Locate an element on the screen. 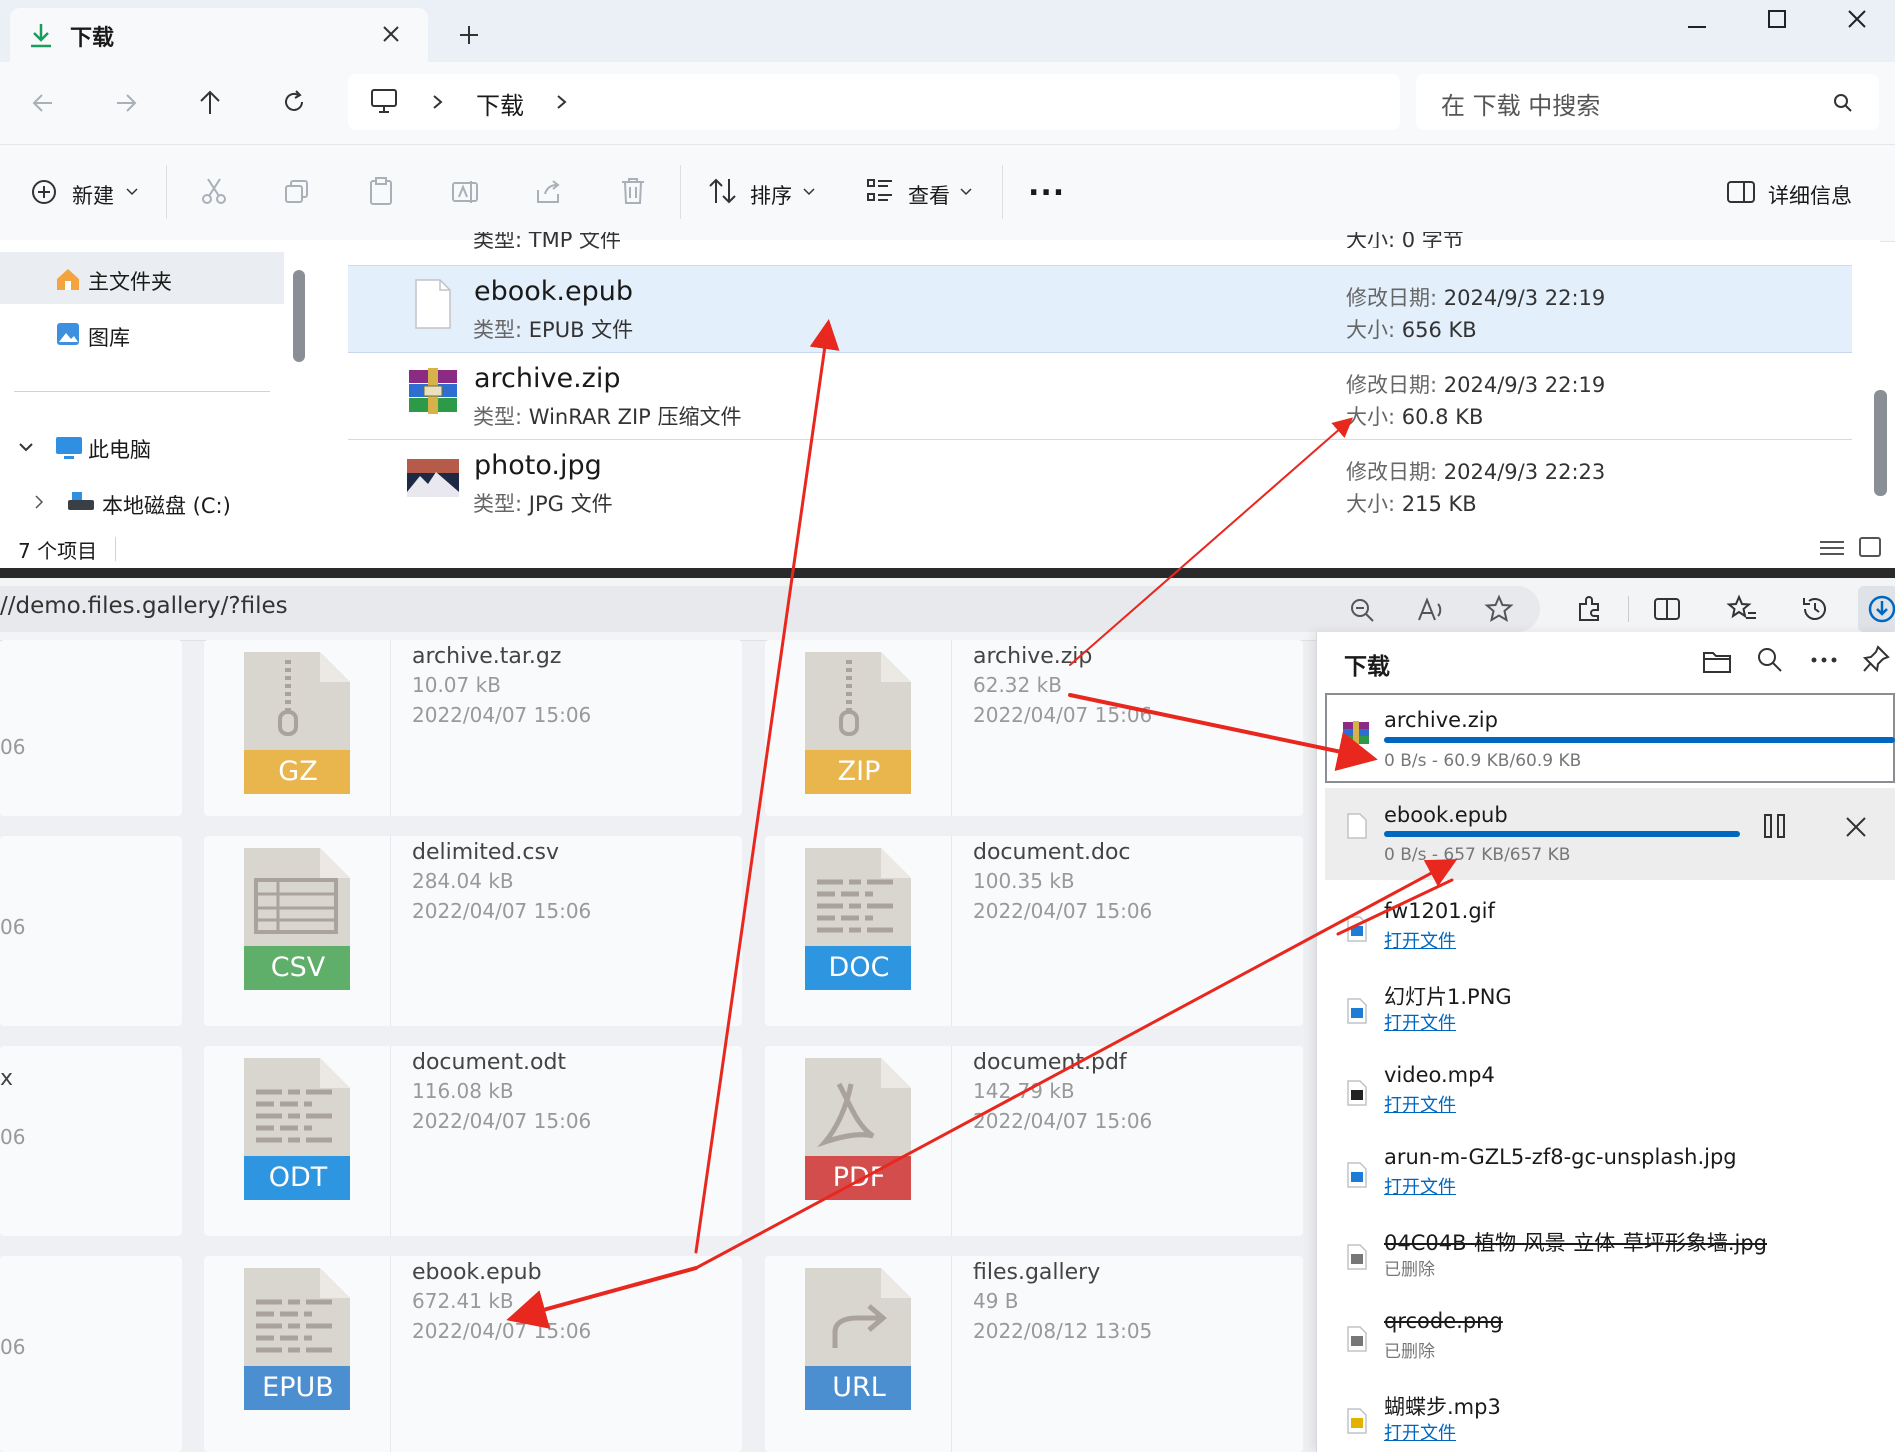 The width and height of the screenshot is (1895, 1452). file-size: 大小: 656 KB is located at coordinates (1411, 330).